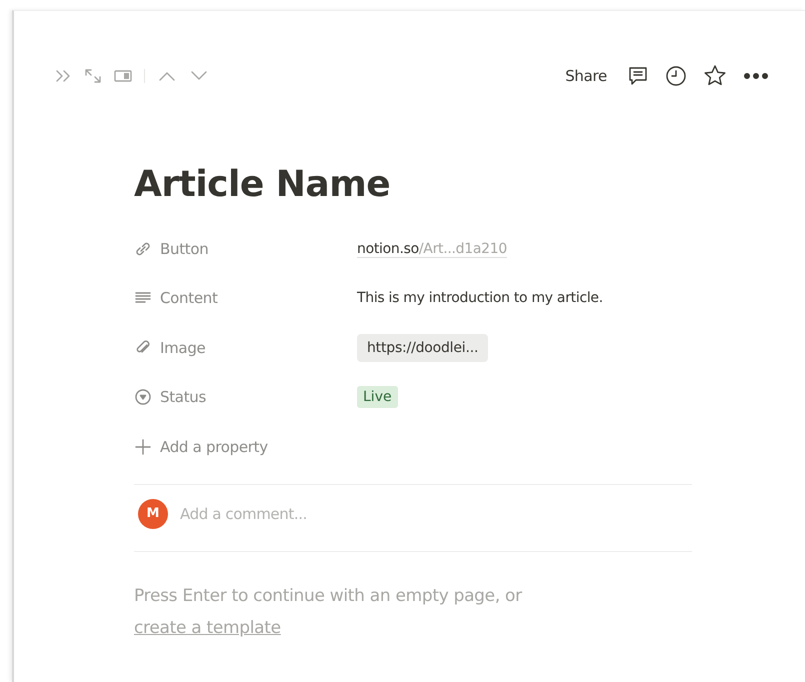  Describe the element at coordinates (93, 76) in the screenshot. I see `expand-icon` at that location.